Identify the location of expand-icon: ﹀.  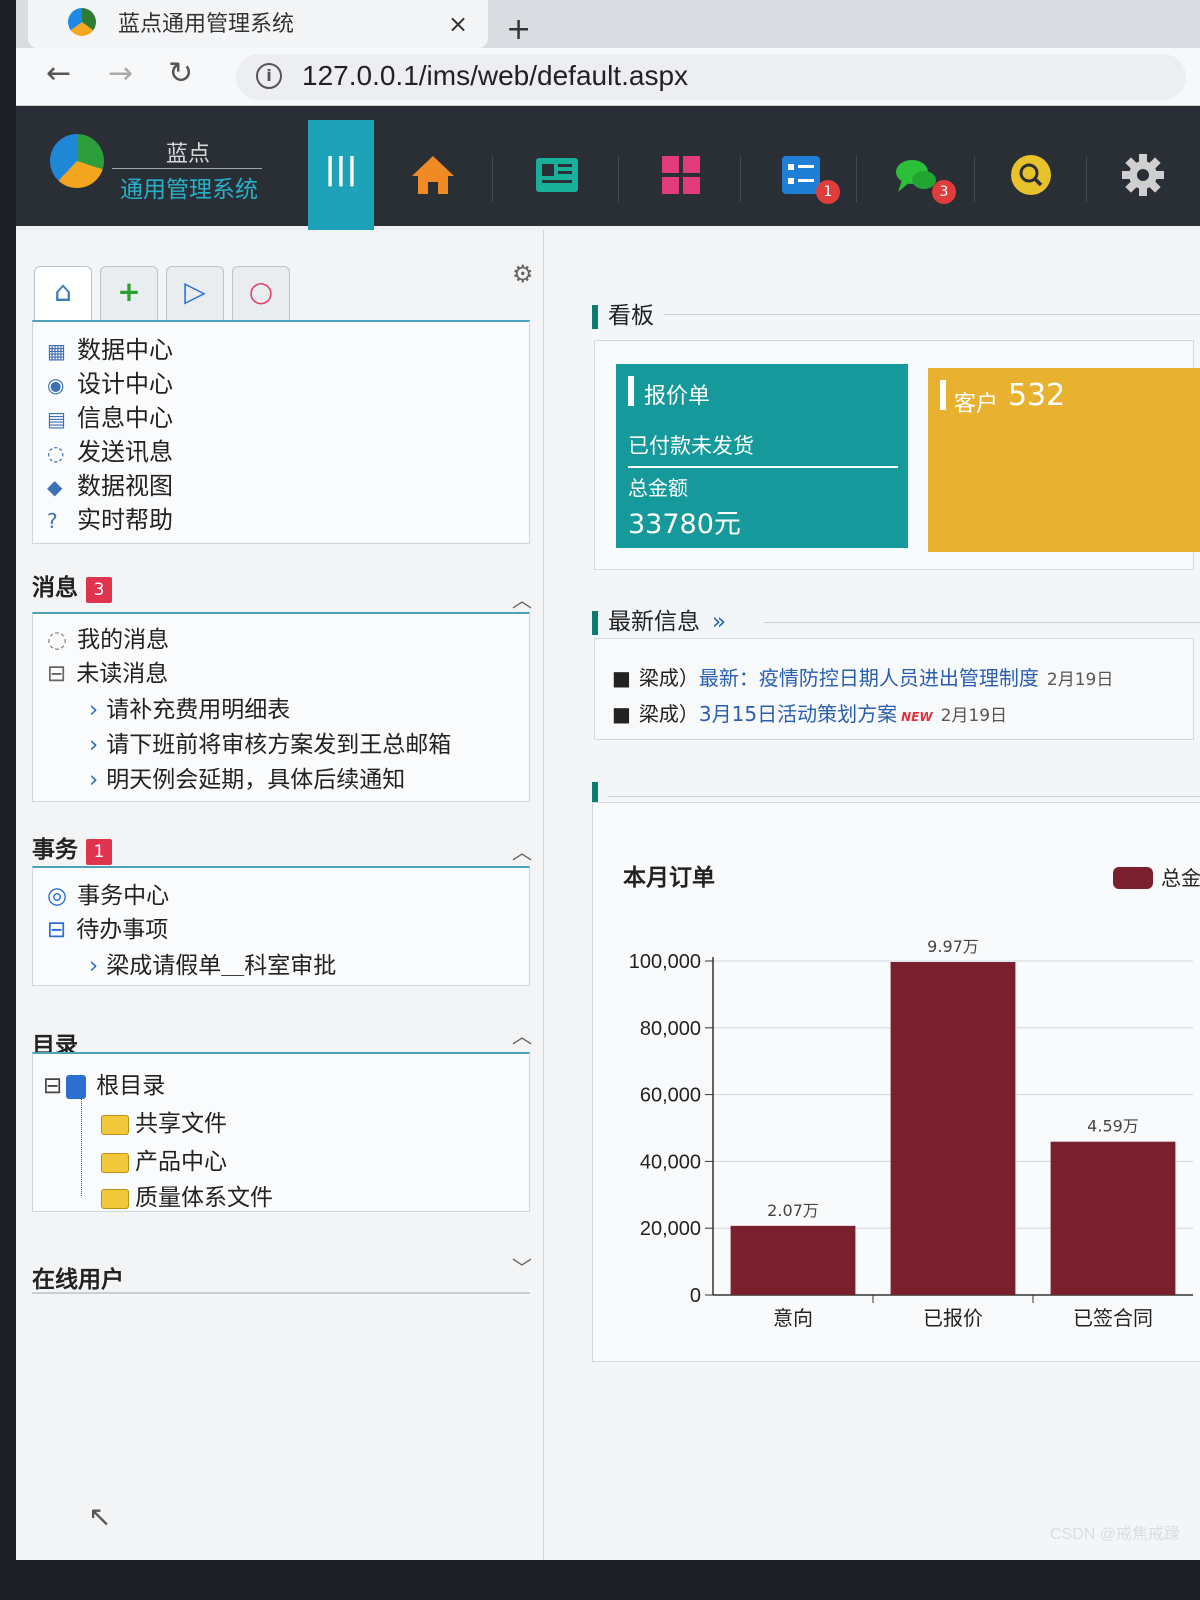
(522, 1266).